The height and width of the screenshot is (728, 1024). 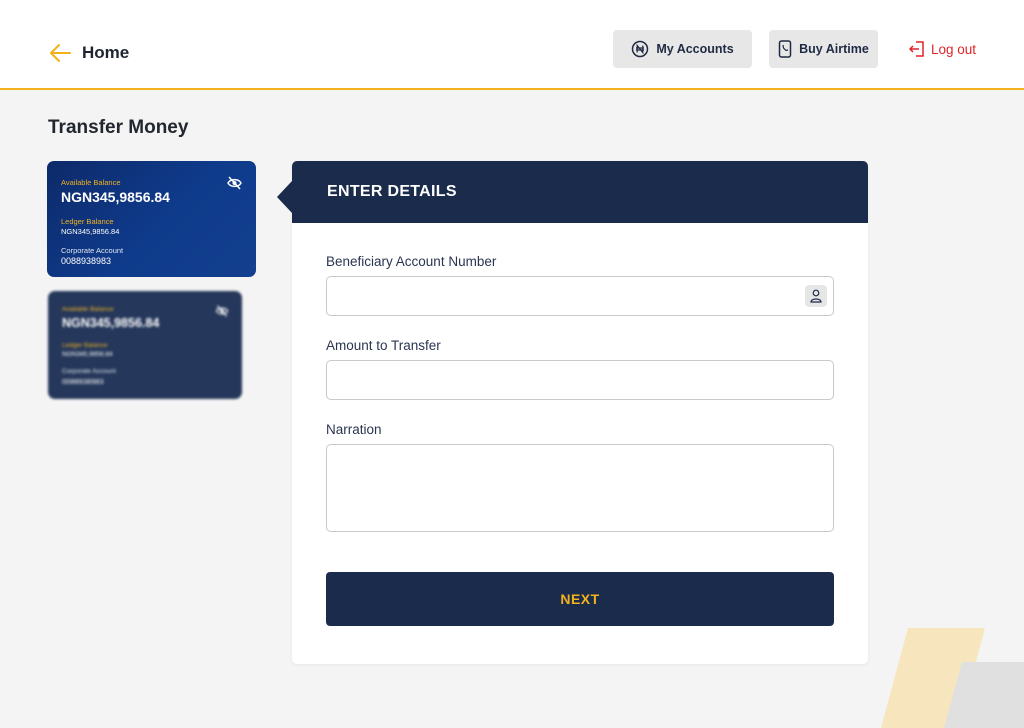 What do you see at coordinates (60, 53) in the screenshot?
I see `arrow-left-icon` at bounding box center [60, 53].